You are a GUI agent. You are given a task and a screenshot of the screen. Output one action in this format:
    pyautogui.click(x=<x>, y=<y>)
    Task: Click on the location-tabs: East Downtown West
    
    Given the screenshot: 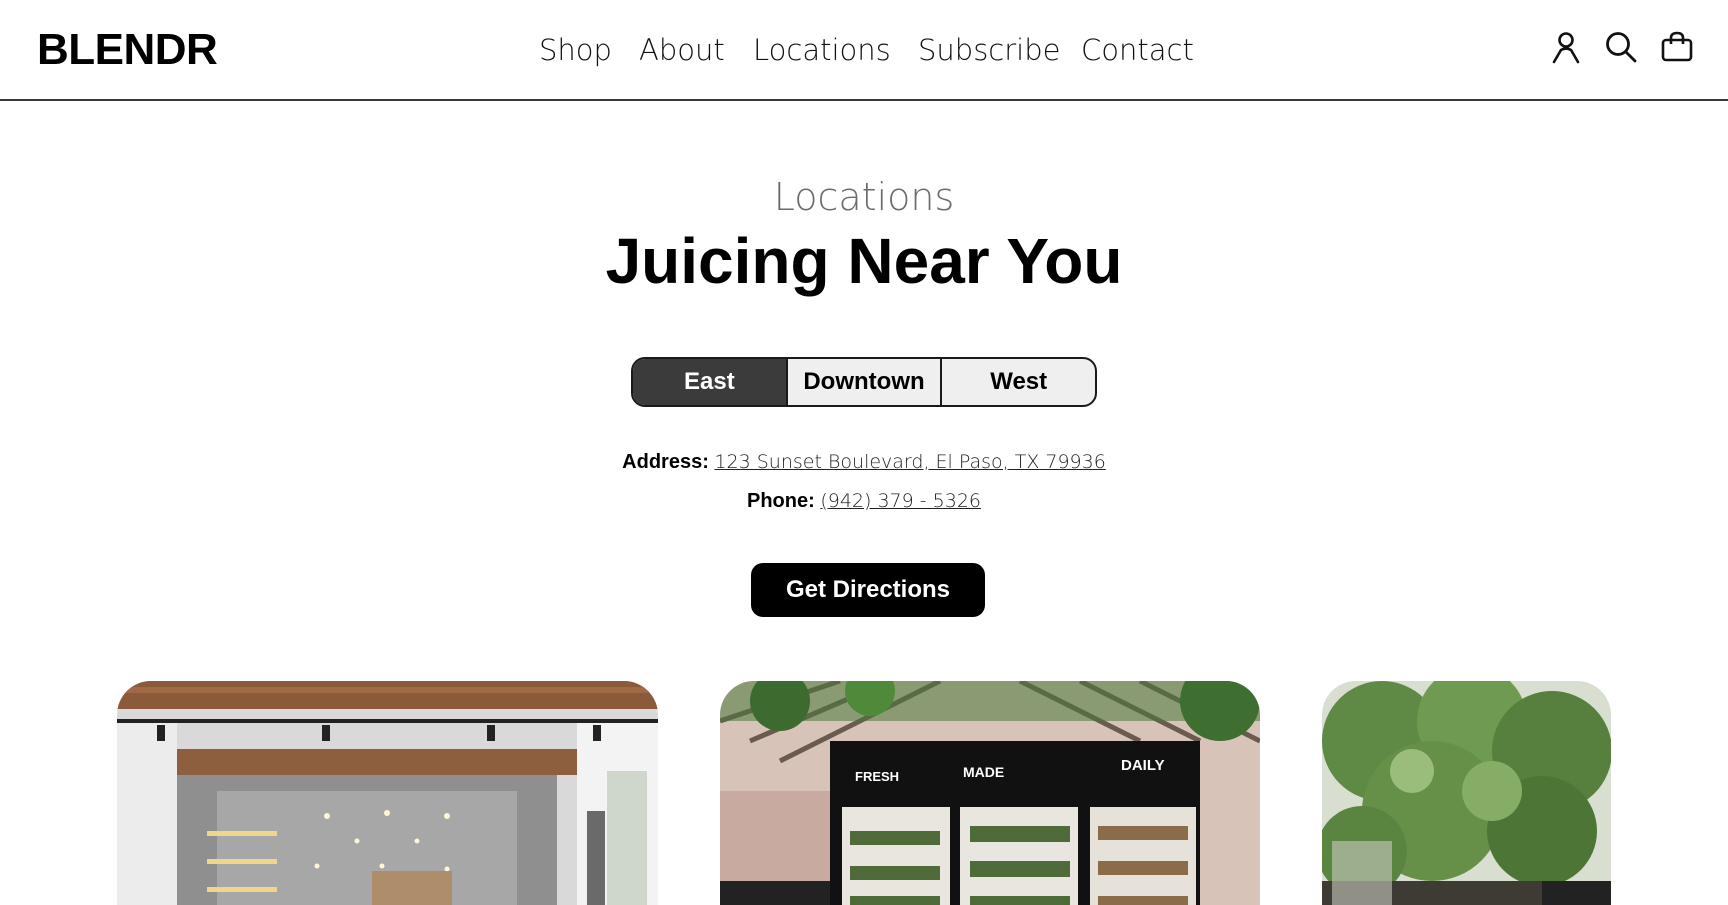 What is the action you would take?
    pyautogui.click(x=864, y=382)
    